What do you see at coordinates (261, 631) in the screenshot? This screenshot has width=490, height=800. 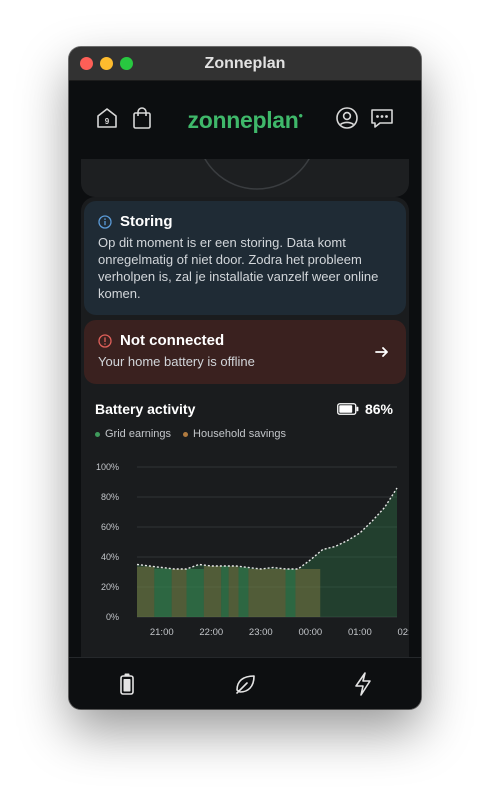 I see `x-tick-label: 23:00` at bounding box center [261, 631].